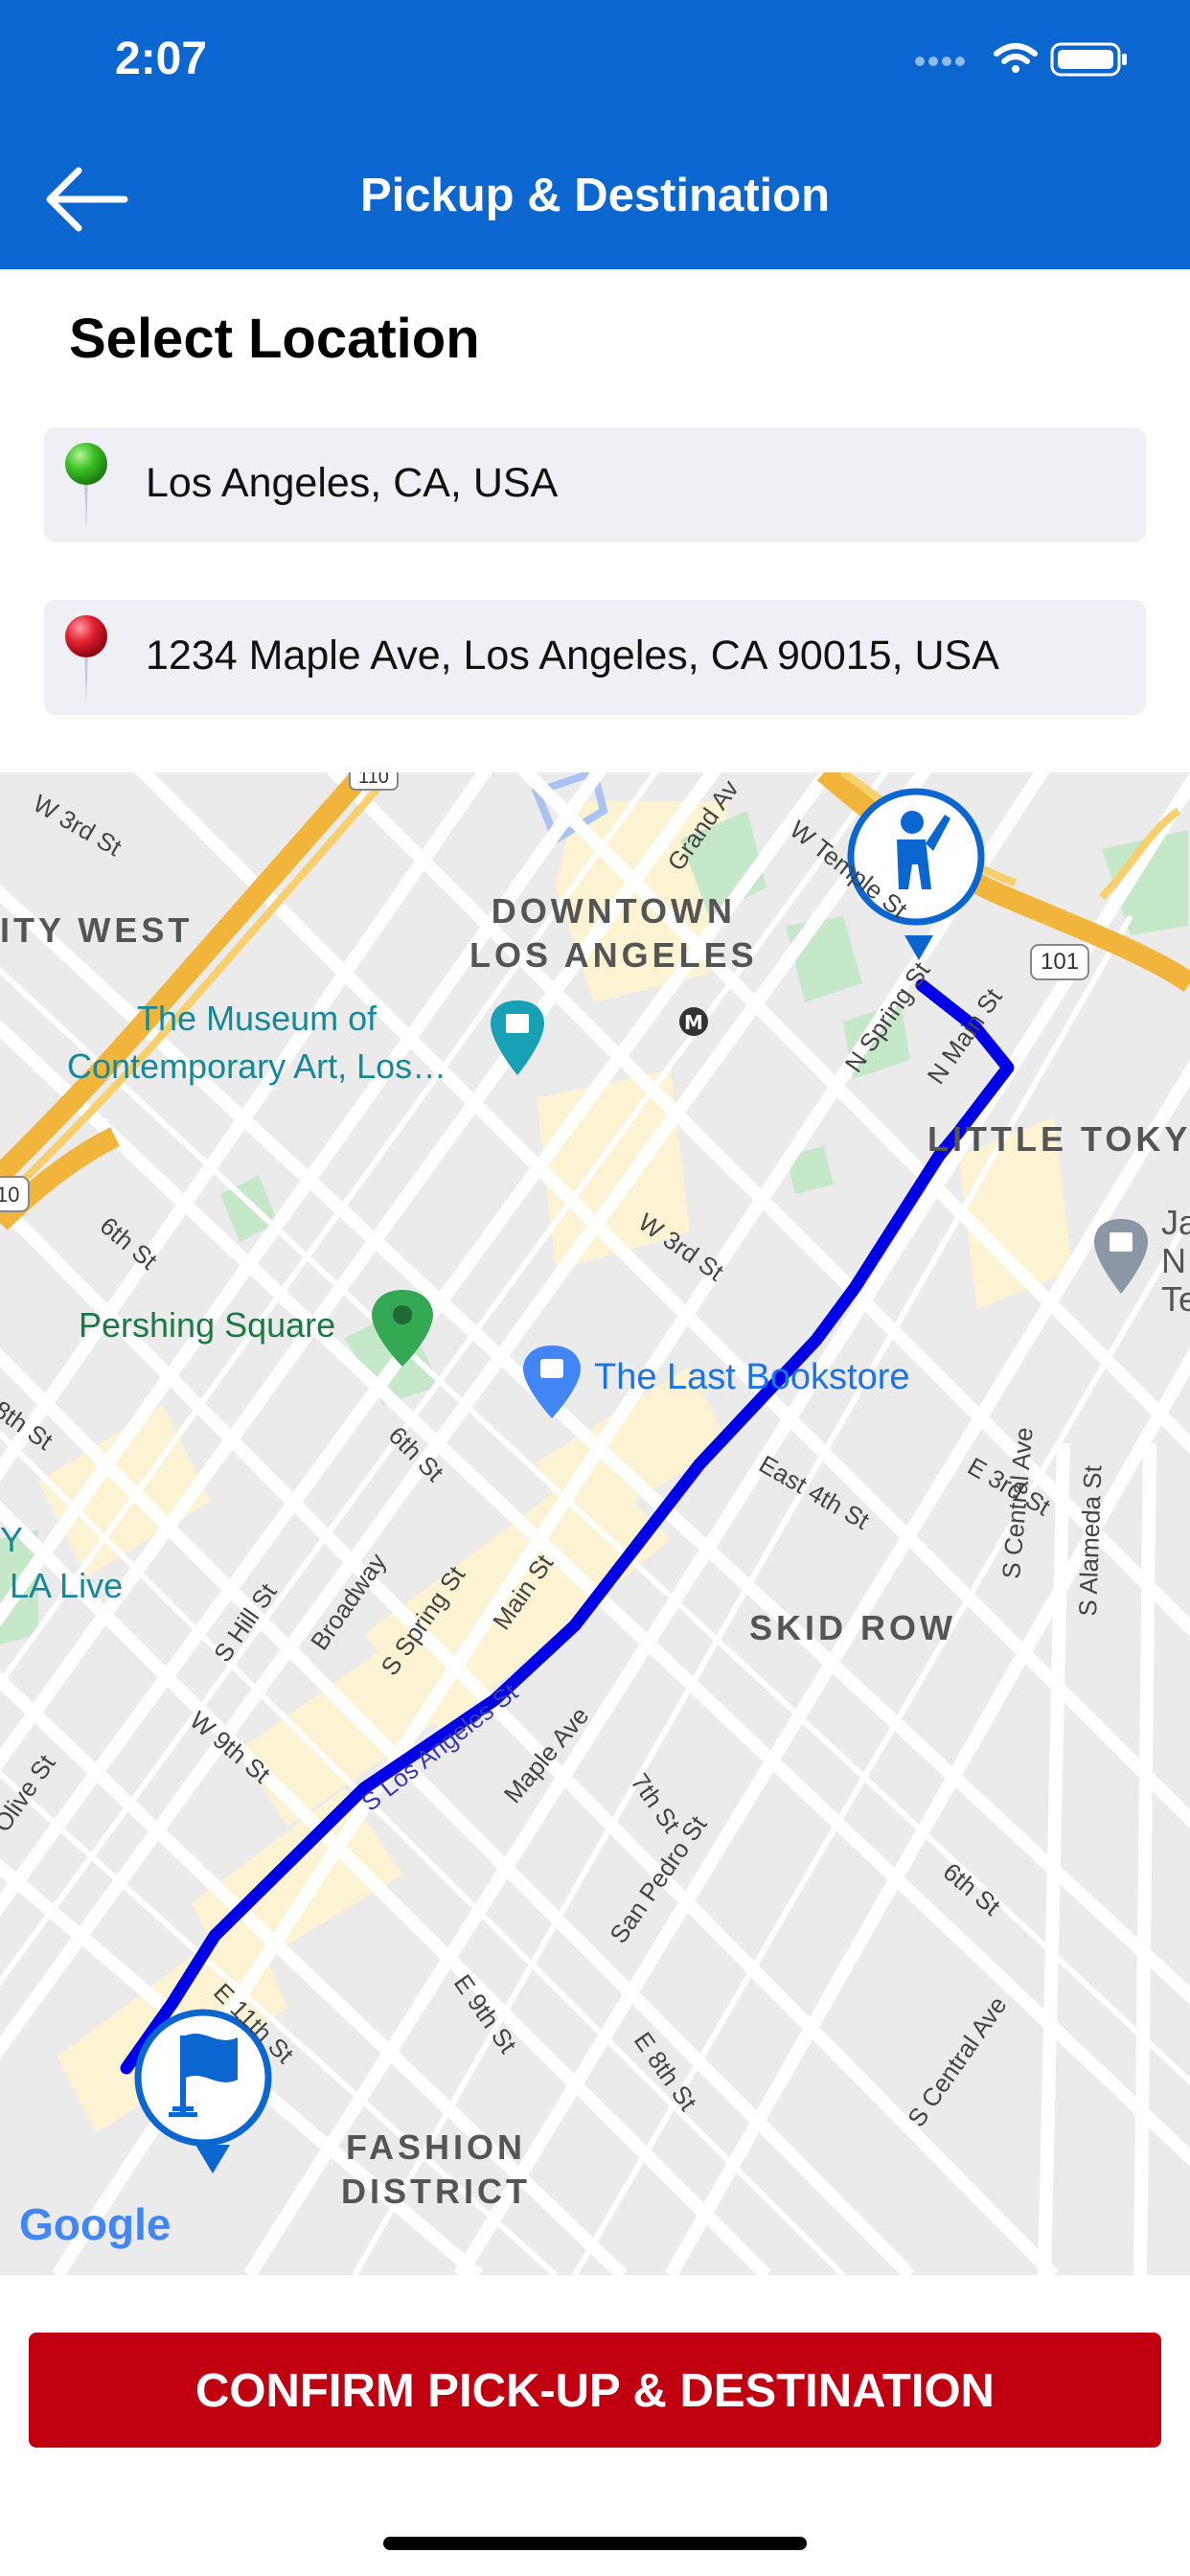  I want to click on battery-icon, so click(1089, 59).